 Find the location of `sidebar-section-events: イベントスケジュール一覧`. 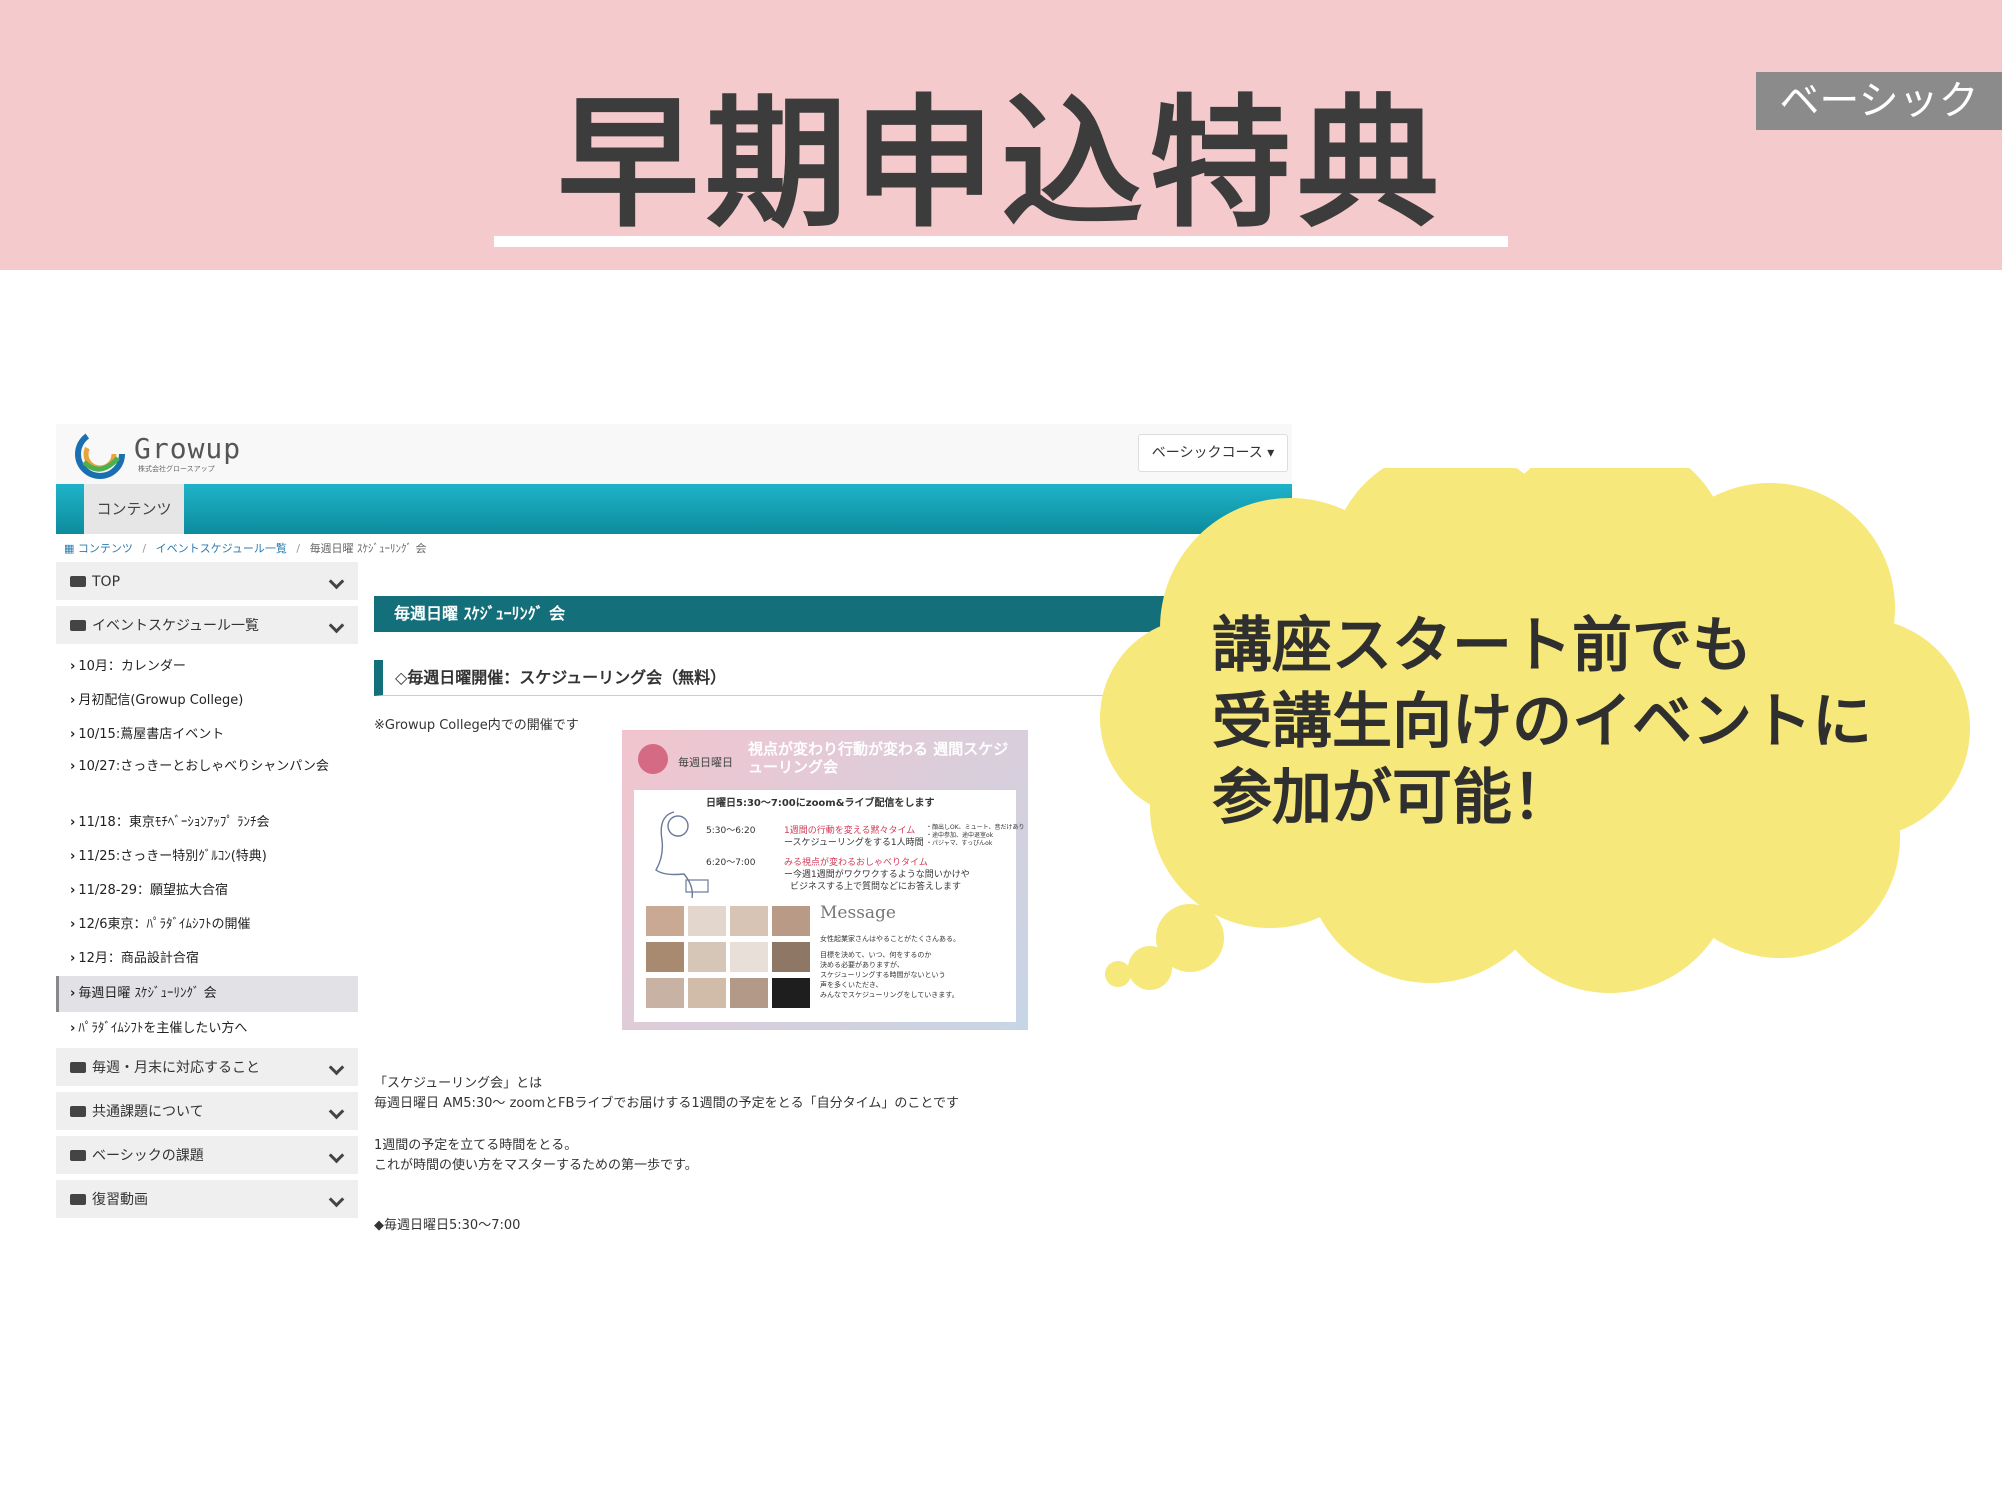

sidebar-section-events: イベントスケジュール一覧 is located at coordinates (207, 626).